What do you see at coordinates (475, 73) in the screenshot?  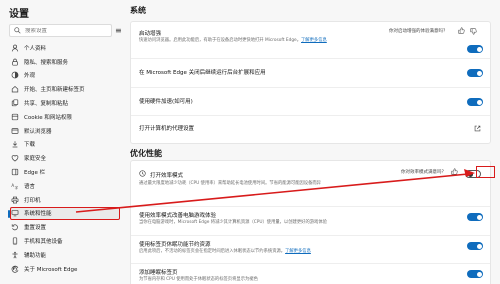 I see `background-run-toggle` at bounding box center [475, 73].